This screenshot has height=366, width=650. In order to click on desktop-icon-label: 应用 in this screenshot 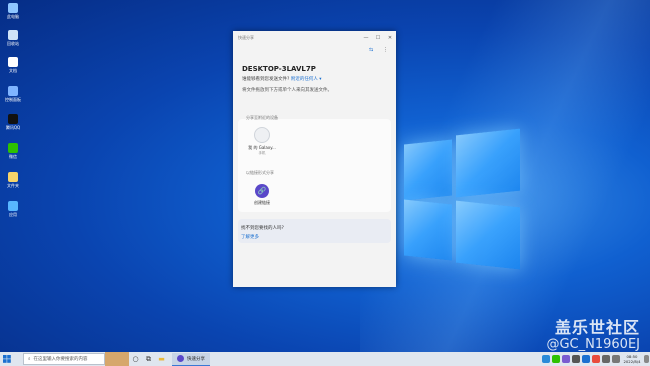, I will do `click(13, 214)`.